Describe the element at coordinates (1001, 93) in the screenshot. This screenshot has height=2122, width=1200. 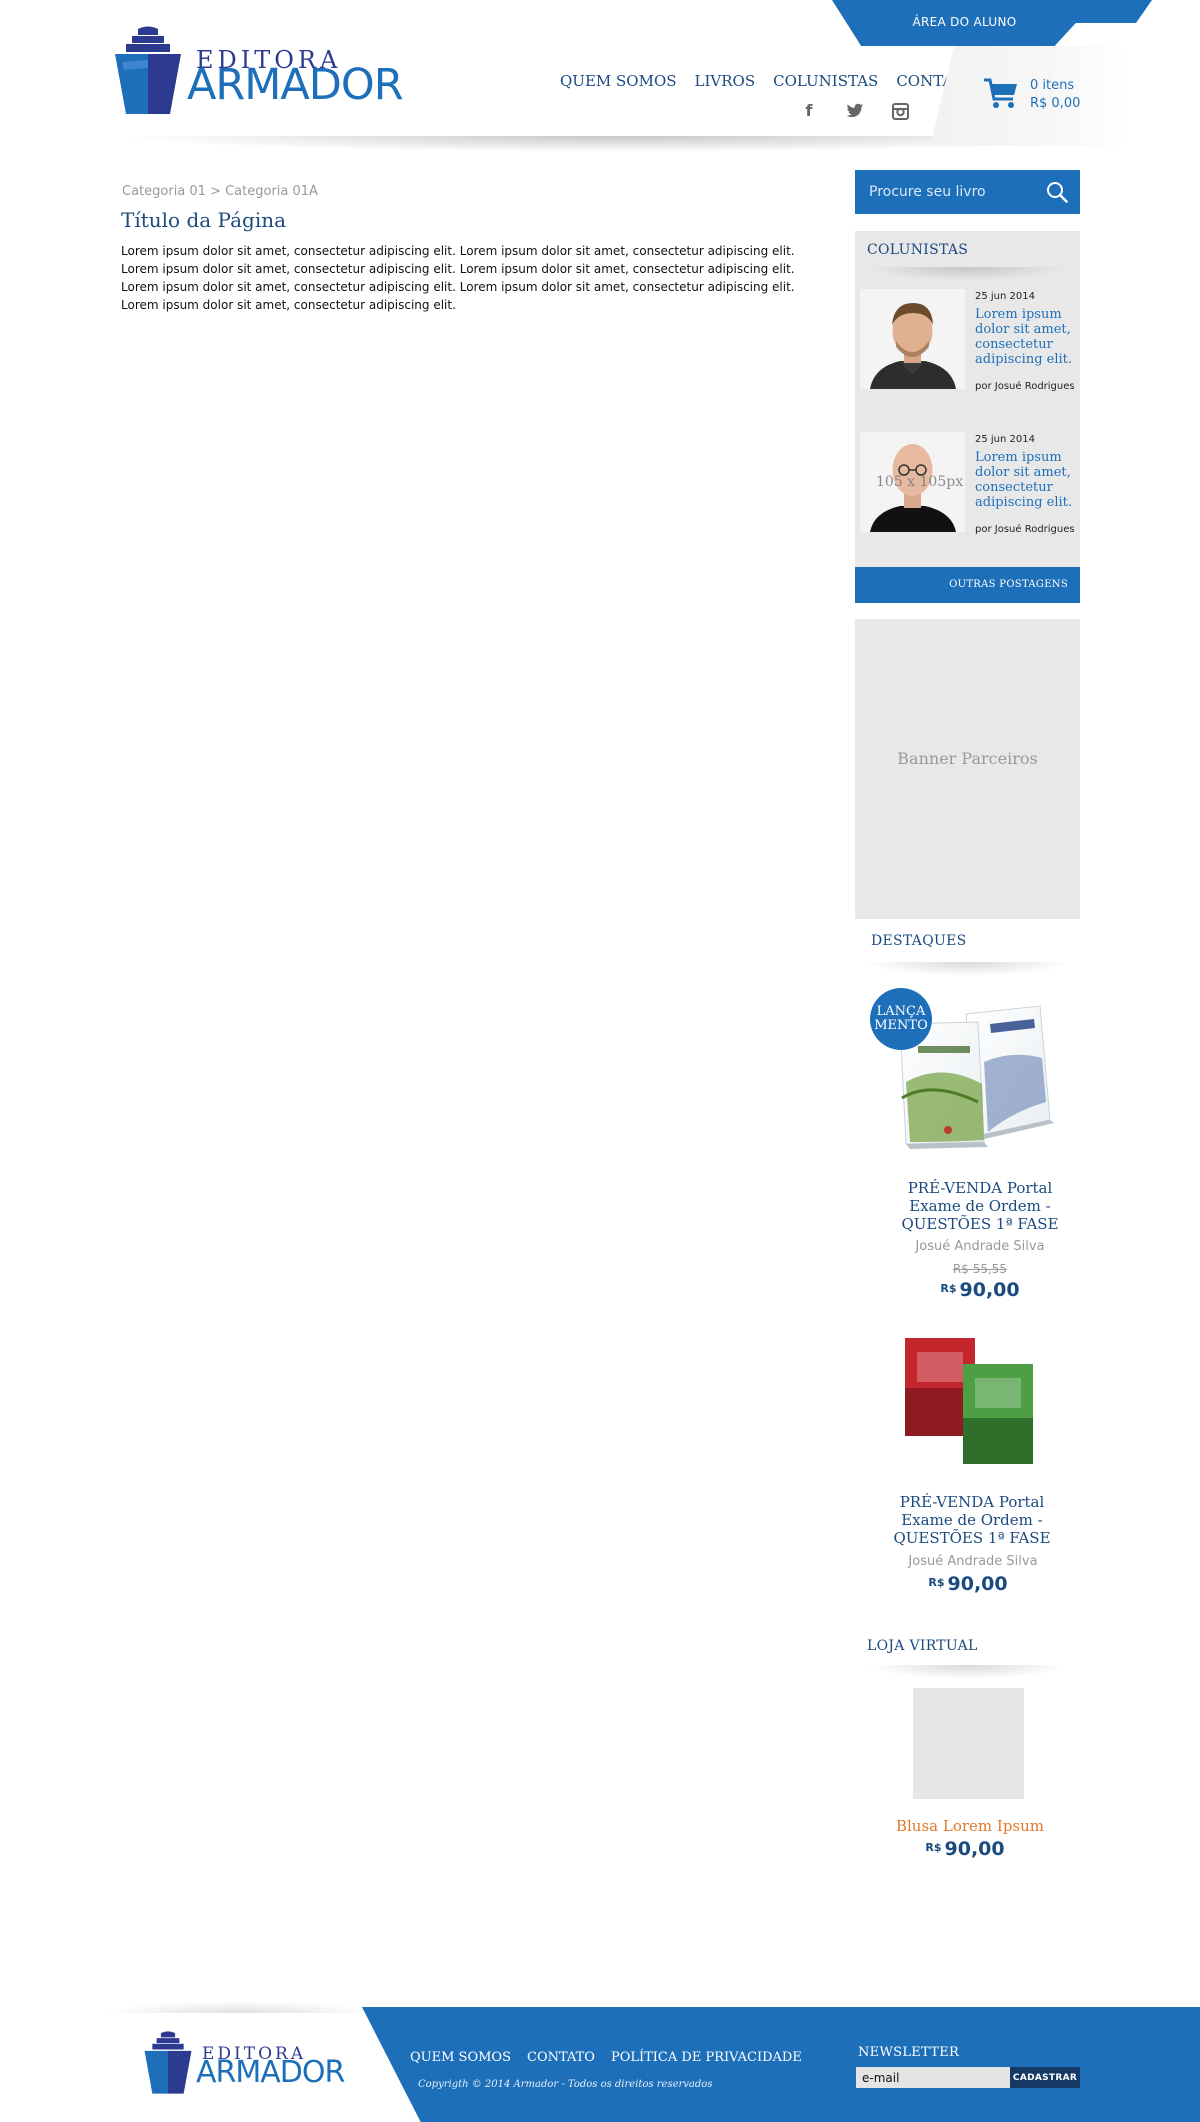
I see `cart-icon` at that location.